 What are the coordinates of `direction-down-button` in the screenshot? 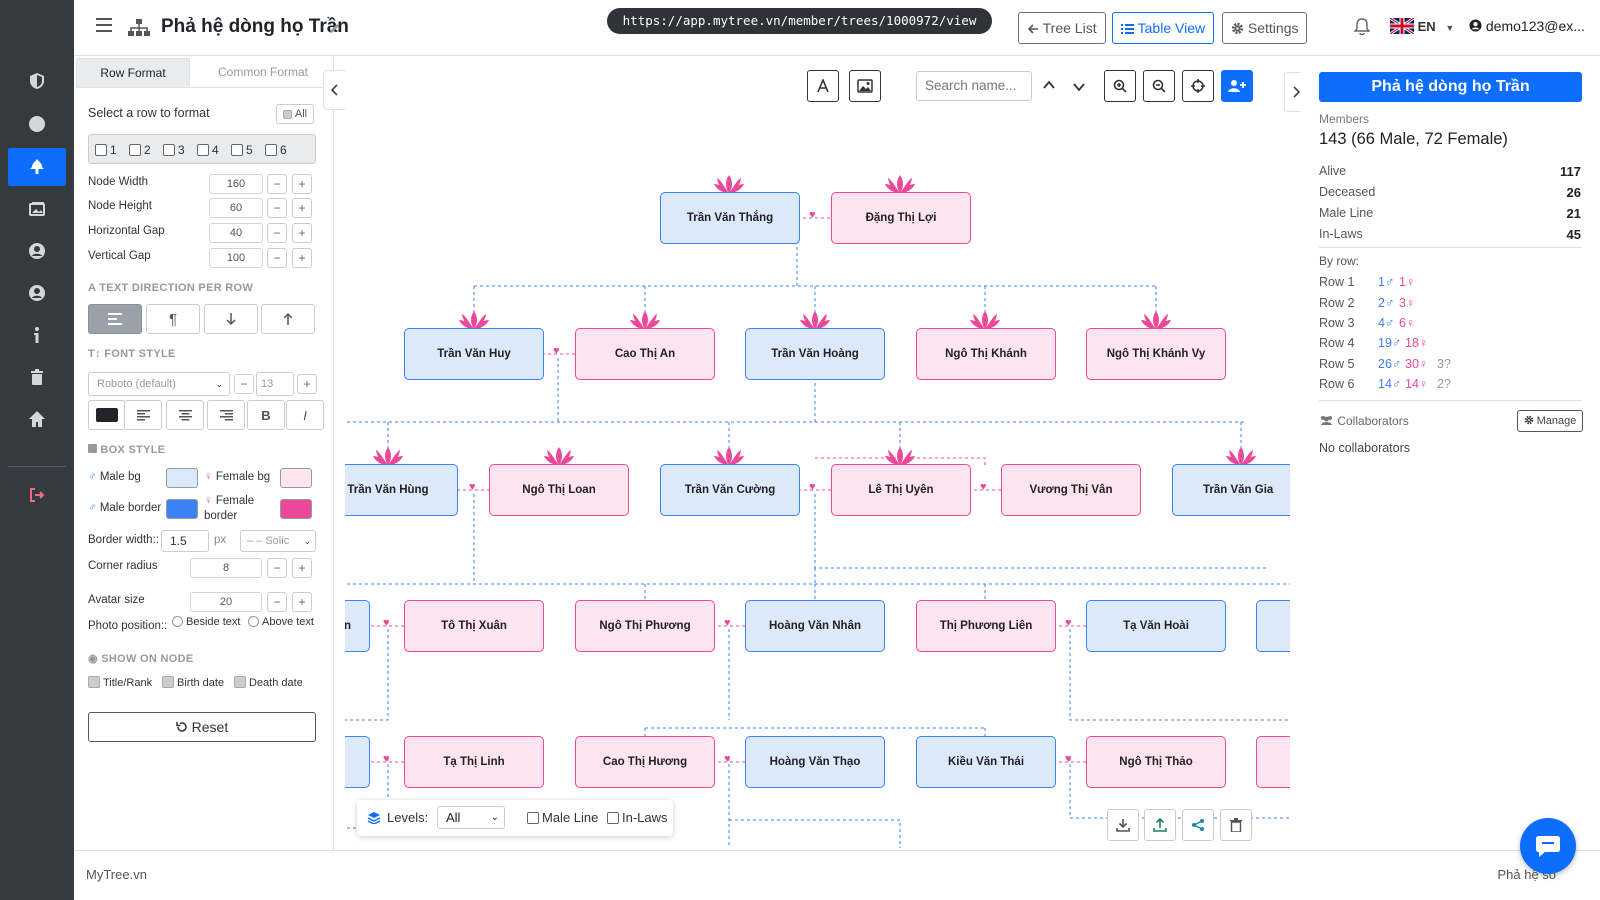 It's located at (231, 319).